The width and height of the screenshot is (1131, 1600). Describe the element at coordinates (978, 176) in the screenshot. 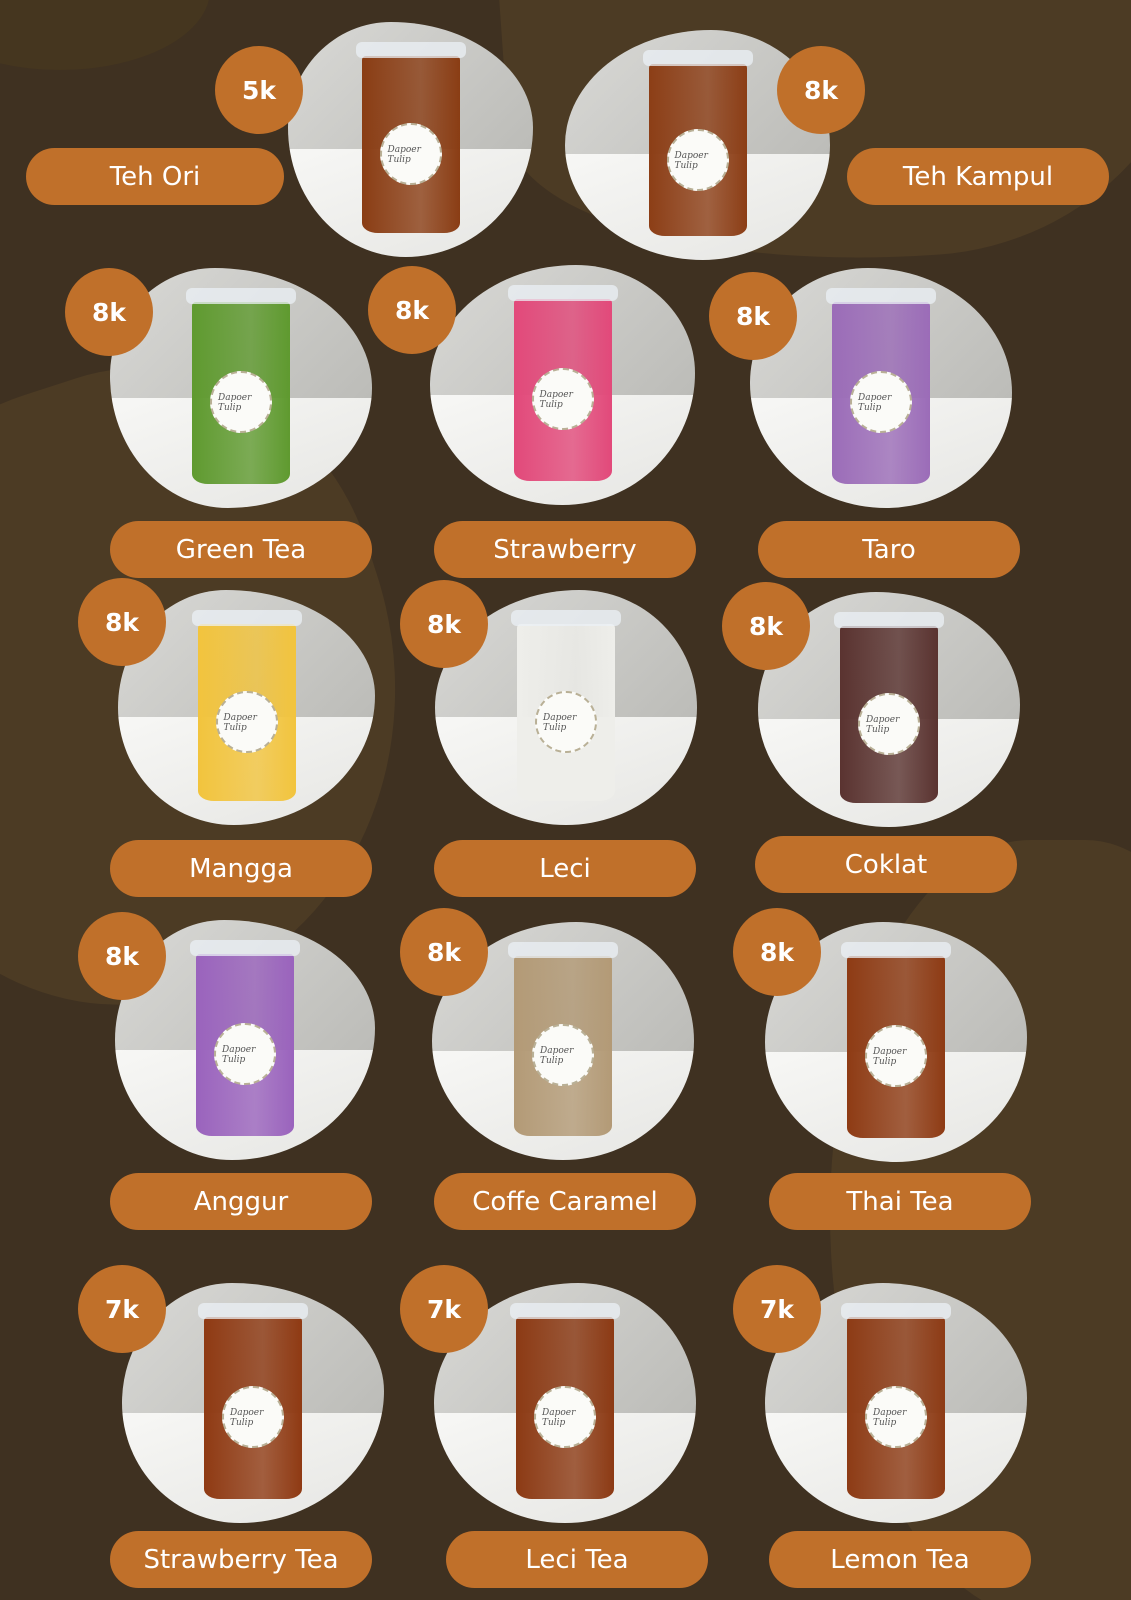

I see `drink-name-label: Teh Kampul` at that location.